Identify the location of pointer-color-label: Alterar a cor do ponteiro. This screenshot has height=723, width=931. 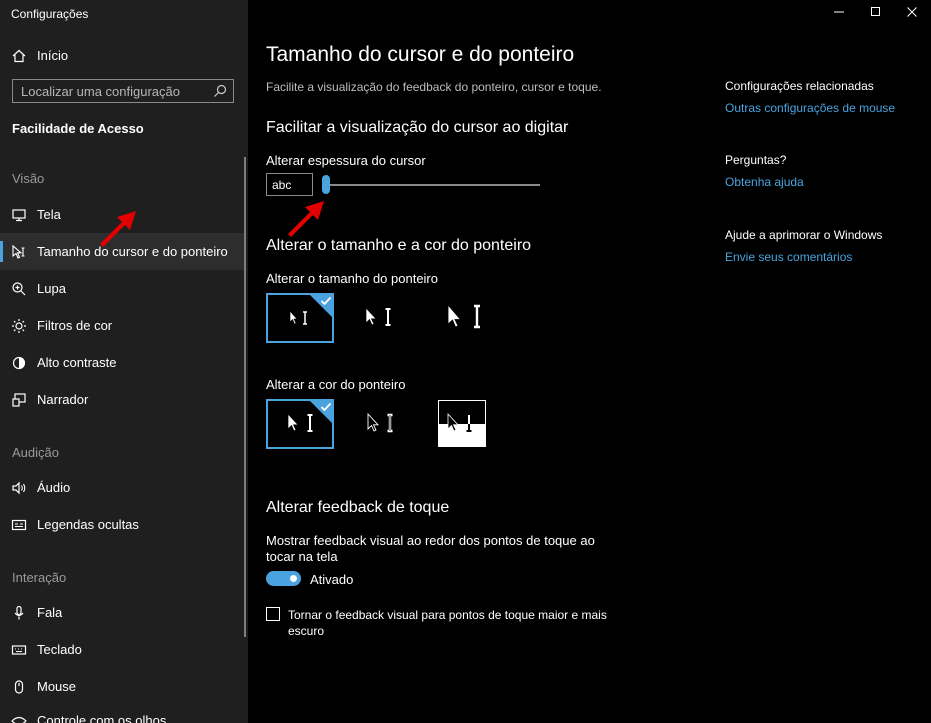
(336, 384).